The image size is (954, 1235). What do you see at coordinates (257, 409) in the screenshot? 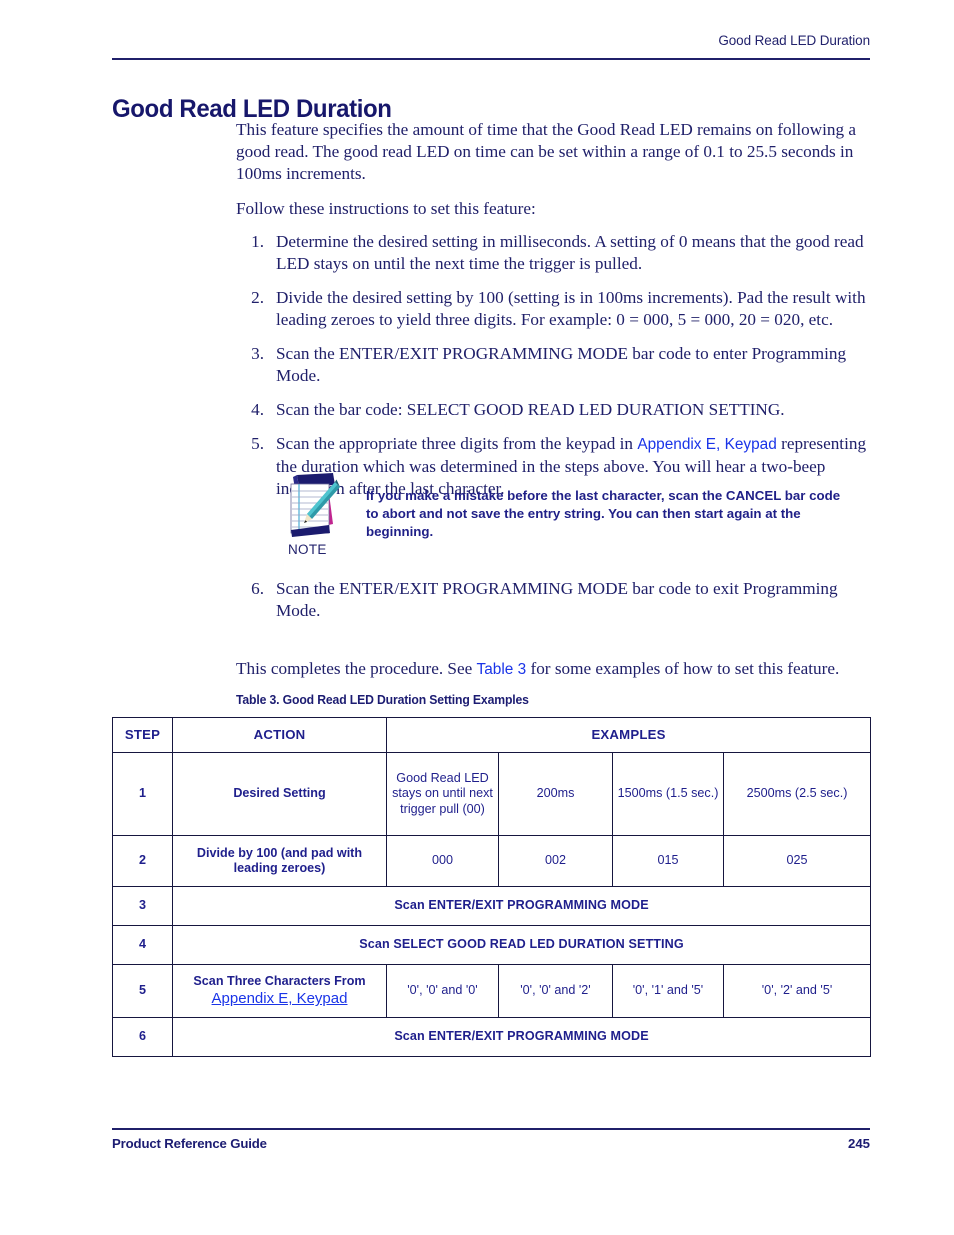
I see `step-number: 4.` at bounding box center [257, 409].